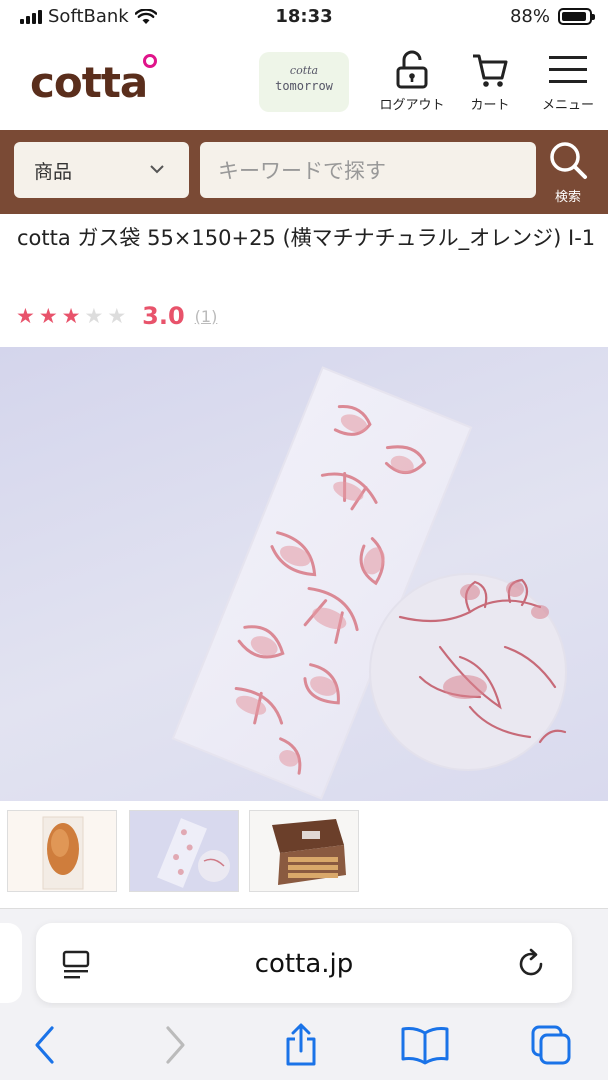 The image size is (608, 1080). I want to click on hamburger-menu-icon, so click(568, 69).